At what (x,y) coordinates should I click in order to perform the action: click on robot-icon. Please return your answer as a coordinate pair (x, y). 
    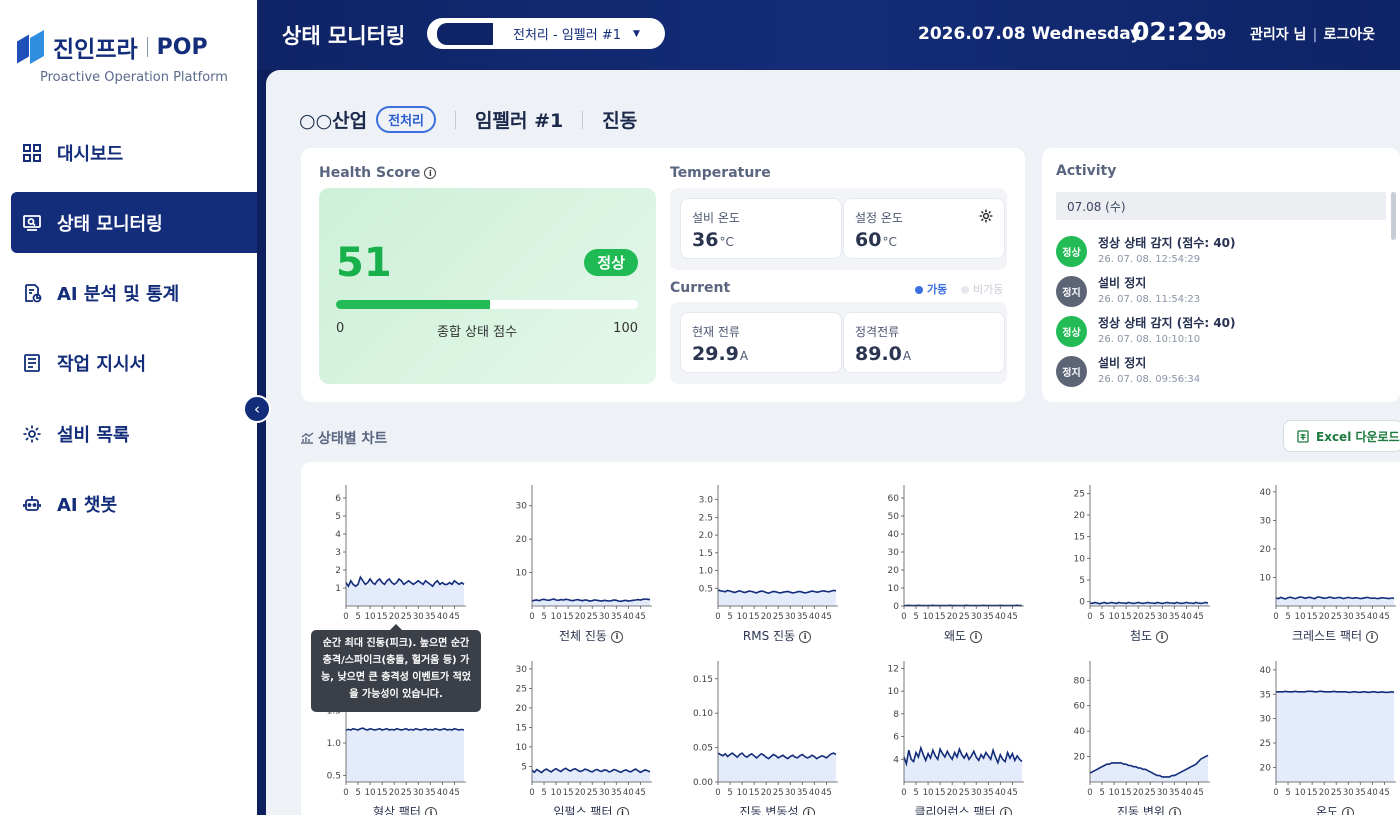
    Looking at the image, I should click on (32, 504).